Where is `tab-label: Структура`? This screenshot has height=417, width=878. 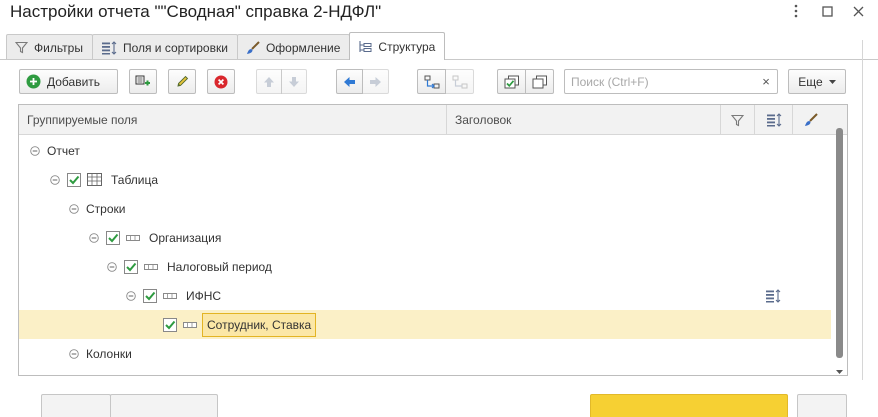
tab-label: Структура is located at coordinates (407, 46).